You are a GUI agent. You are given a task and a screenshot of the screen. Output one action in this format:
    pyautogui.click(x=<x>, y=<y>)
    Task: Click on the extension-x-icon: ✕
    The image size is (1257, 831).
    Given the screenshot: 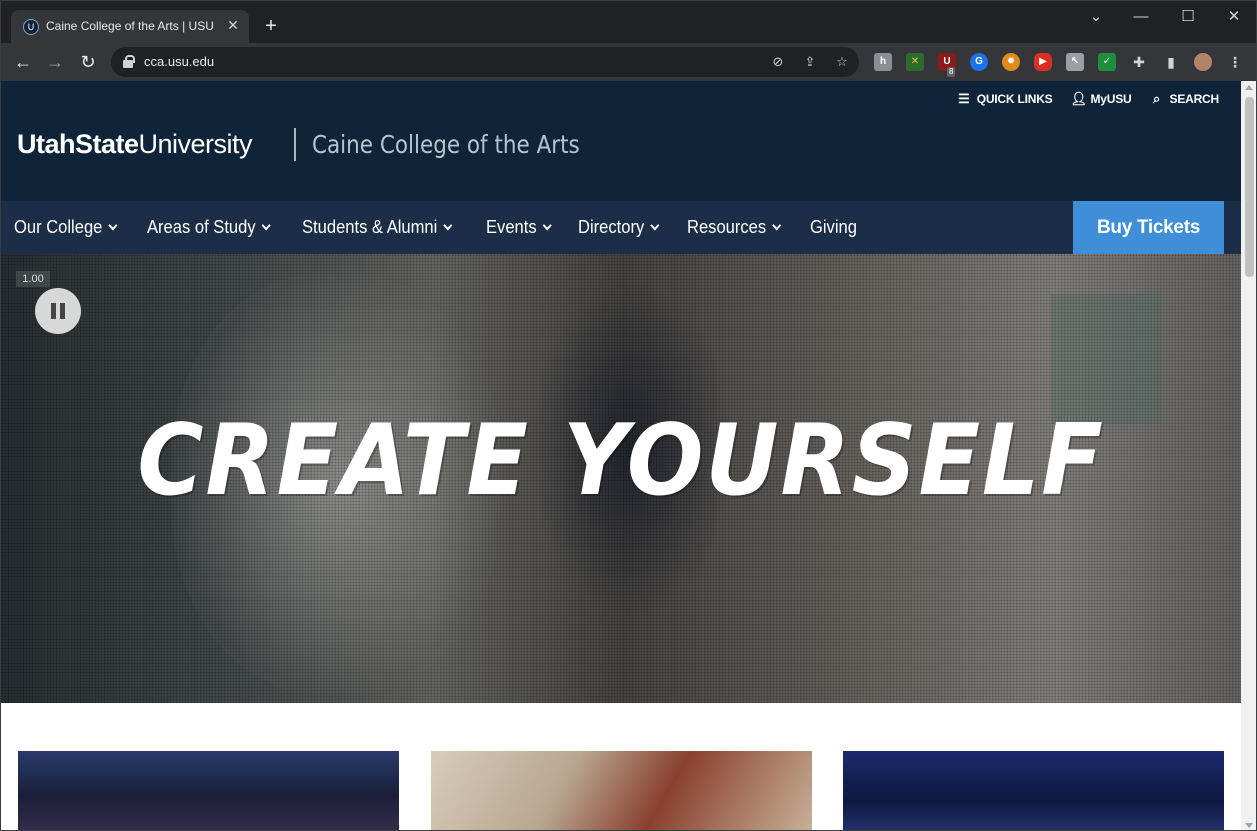 What is the action you would take?
    pyautogui.click(x=915, y=62)
    